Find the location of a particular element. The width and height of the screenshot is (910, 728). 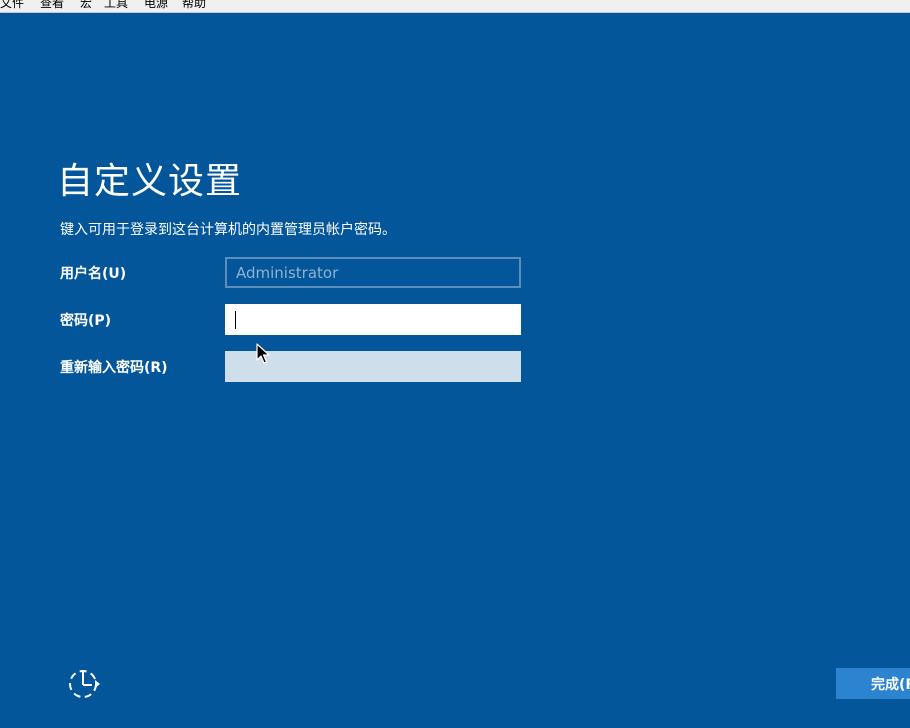

finish-button: 完成(F) is located at coordinates (873, 683).